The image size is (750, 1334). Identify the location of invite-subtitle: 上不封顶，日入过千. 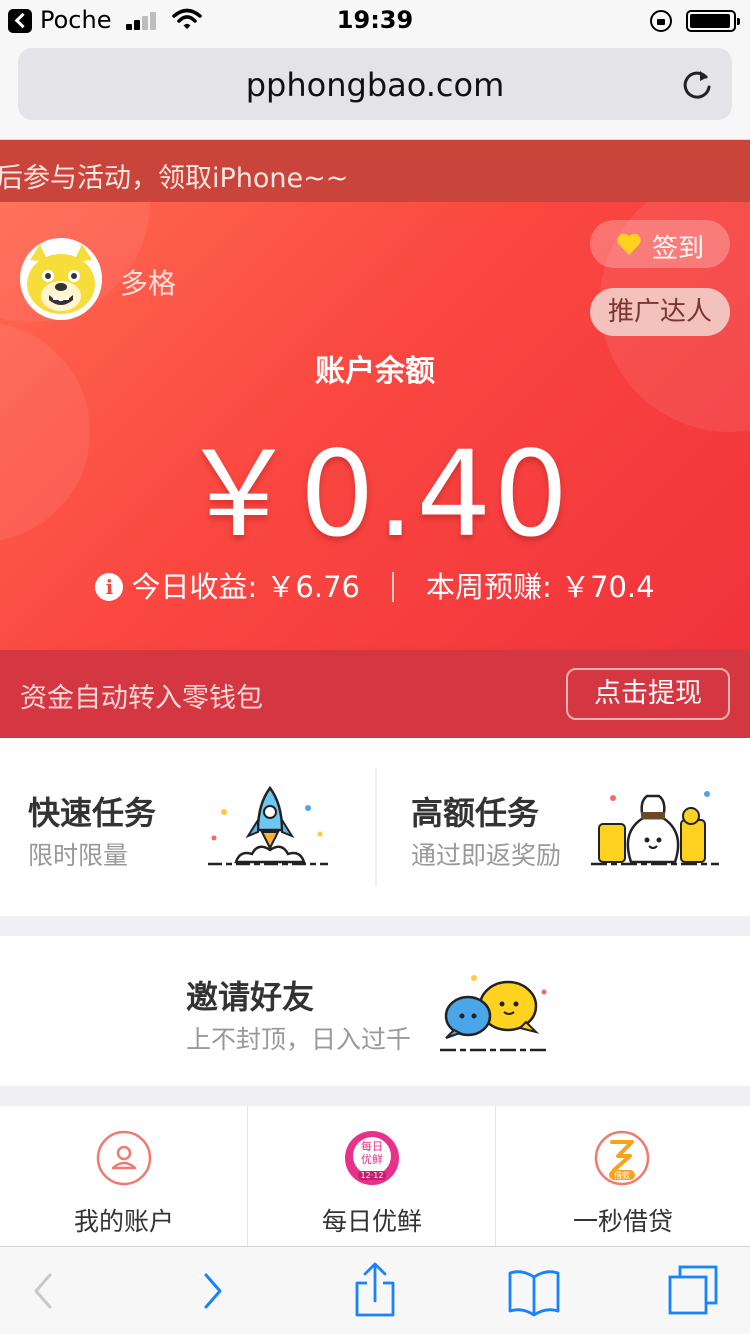
(299, 1039).